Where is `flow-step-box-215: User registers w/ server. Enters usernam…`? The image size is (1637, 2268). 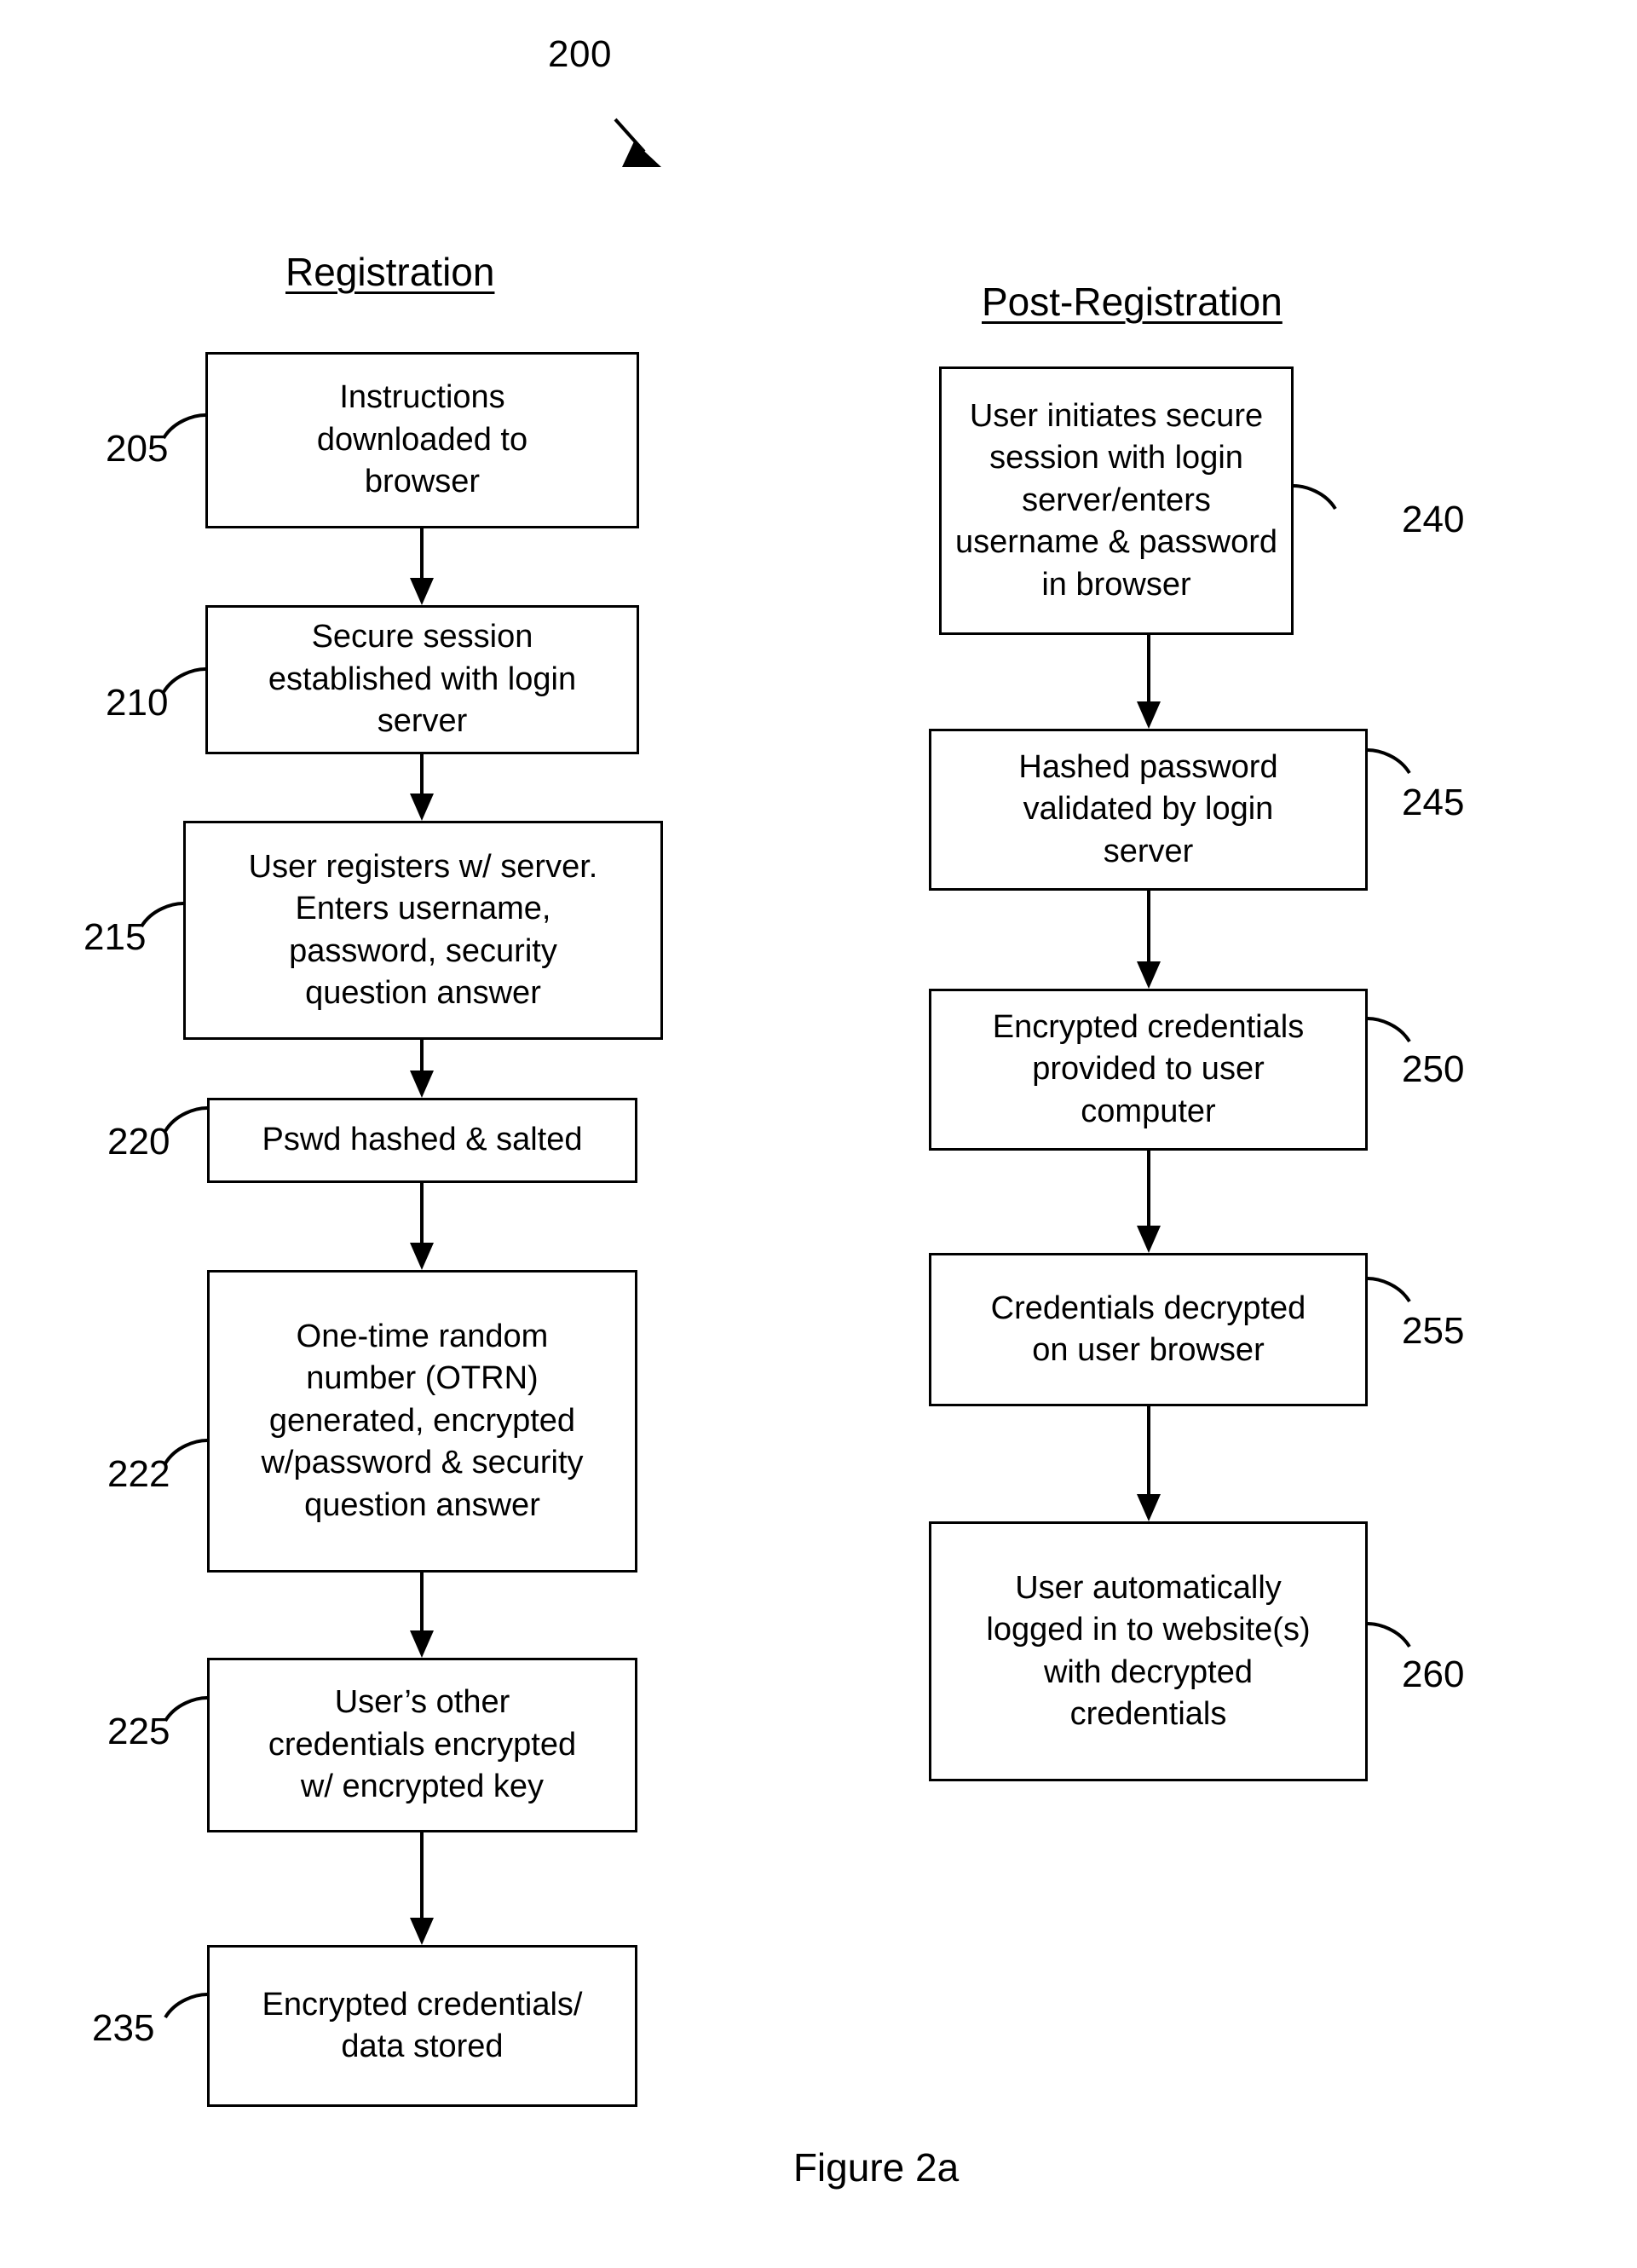 flow-step-box-215: User registers w/ server. Enters usernam… is located at coordinates (423, 930).